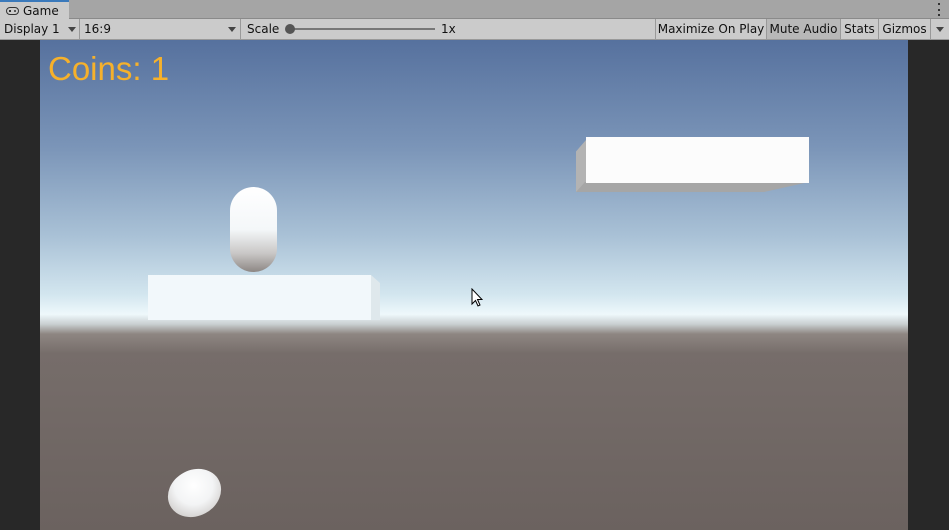 The image size is (949, 530). Describe the element at coordinates (448, 29) in the screenshot. I see `scale-value: 1x` at that location.